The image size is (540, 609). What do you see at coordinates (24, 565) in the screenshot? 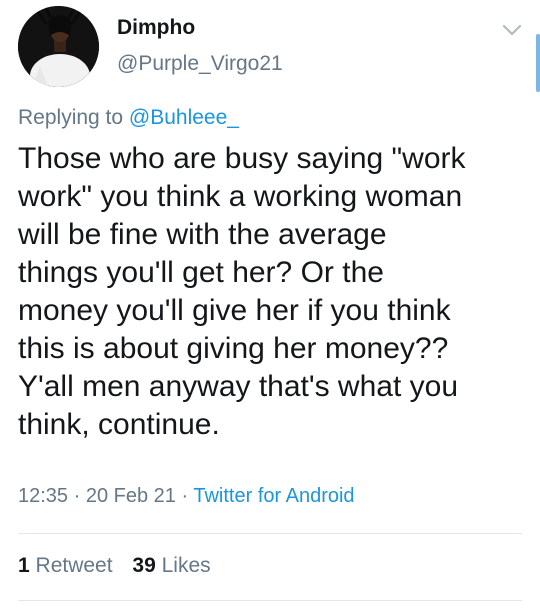
I see `retweets-count: 1` at bounding box center [24, 565].